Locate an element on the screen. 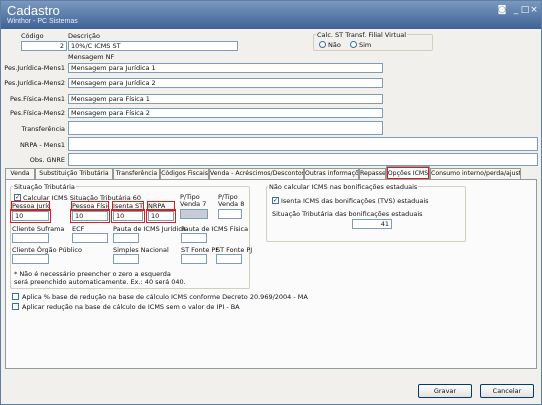 The height and width of the screenshot is (405, 542). virtual-no-label: Não is located at coordinates (334, 45).